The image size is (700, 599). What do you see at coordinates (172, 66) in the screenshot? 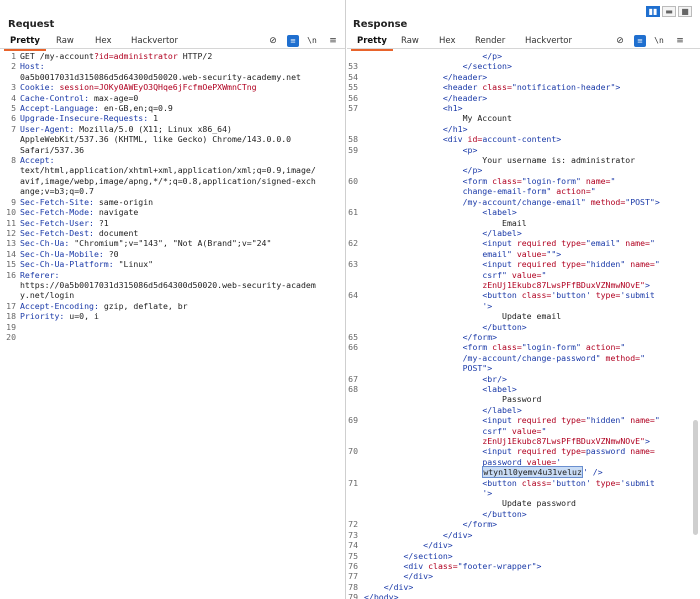
I see `line-text: Host:` at bounding box center [172, 66].